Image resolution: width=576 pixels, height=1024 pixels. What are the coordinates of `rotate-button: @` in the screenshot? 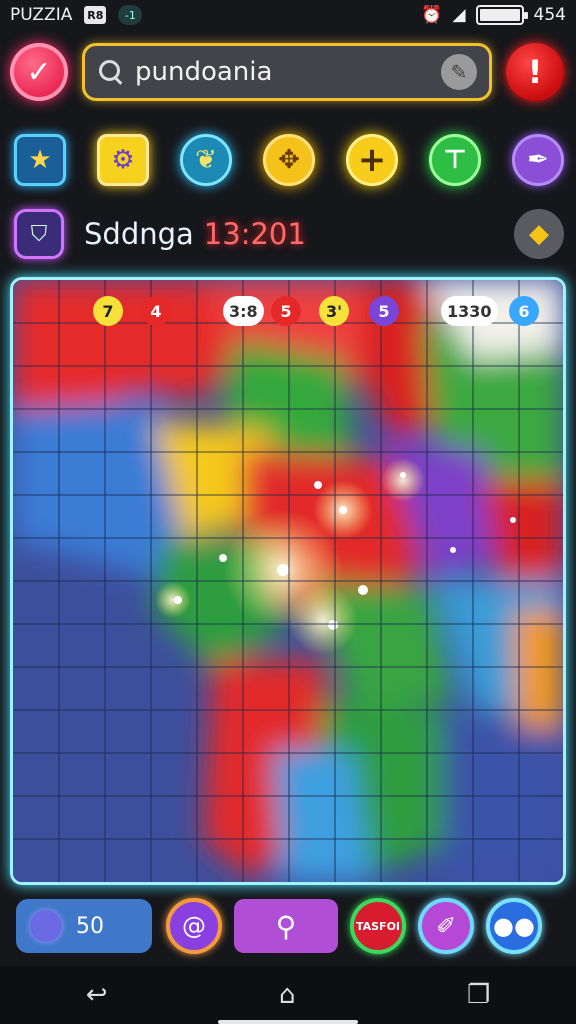 It's located at (194, 926).